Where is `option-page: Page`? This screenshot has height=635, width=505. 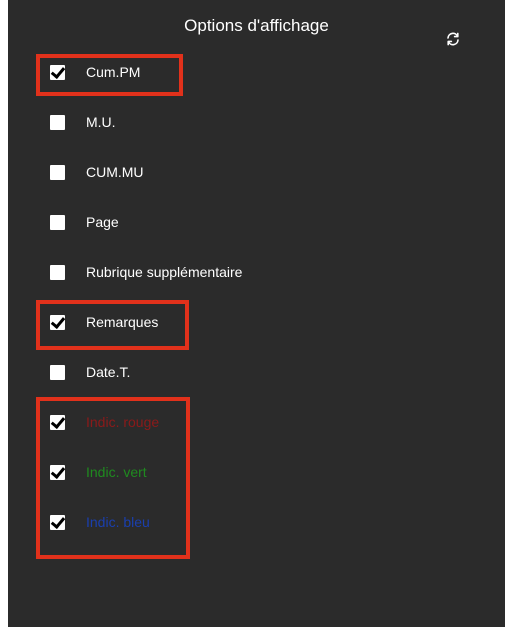
option-page: Page is located at coordinates (84, 222).